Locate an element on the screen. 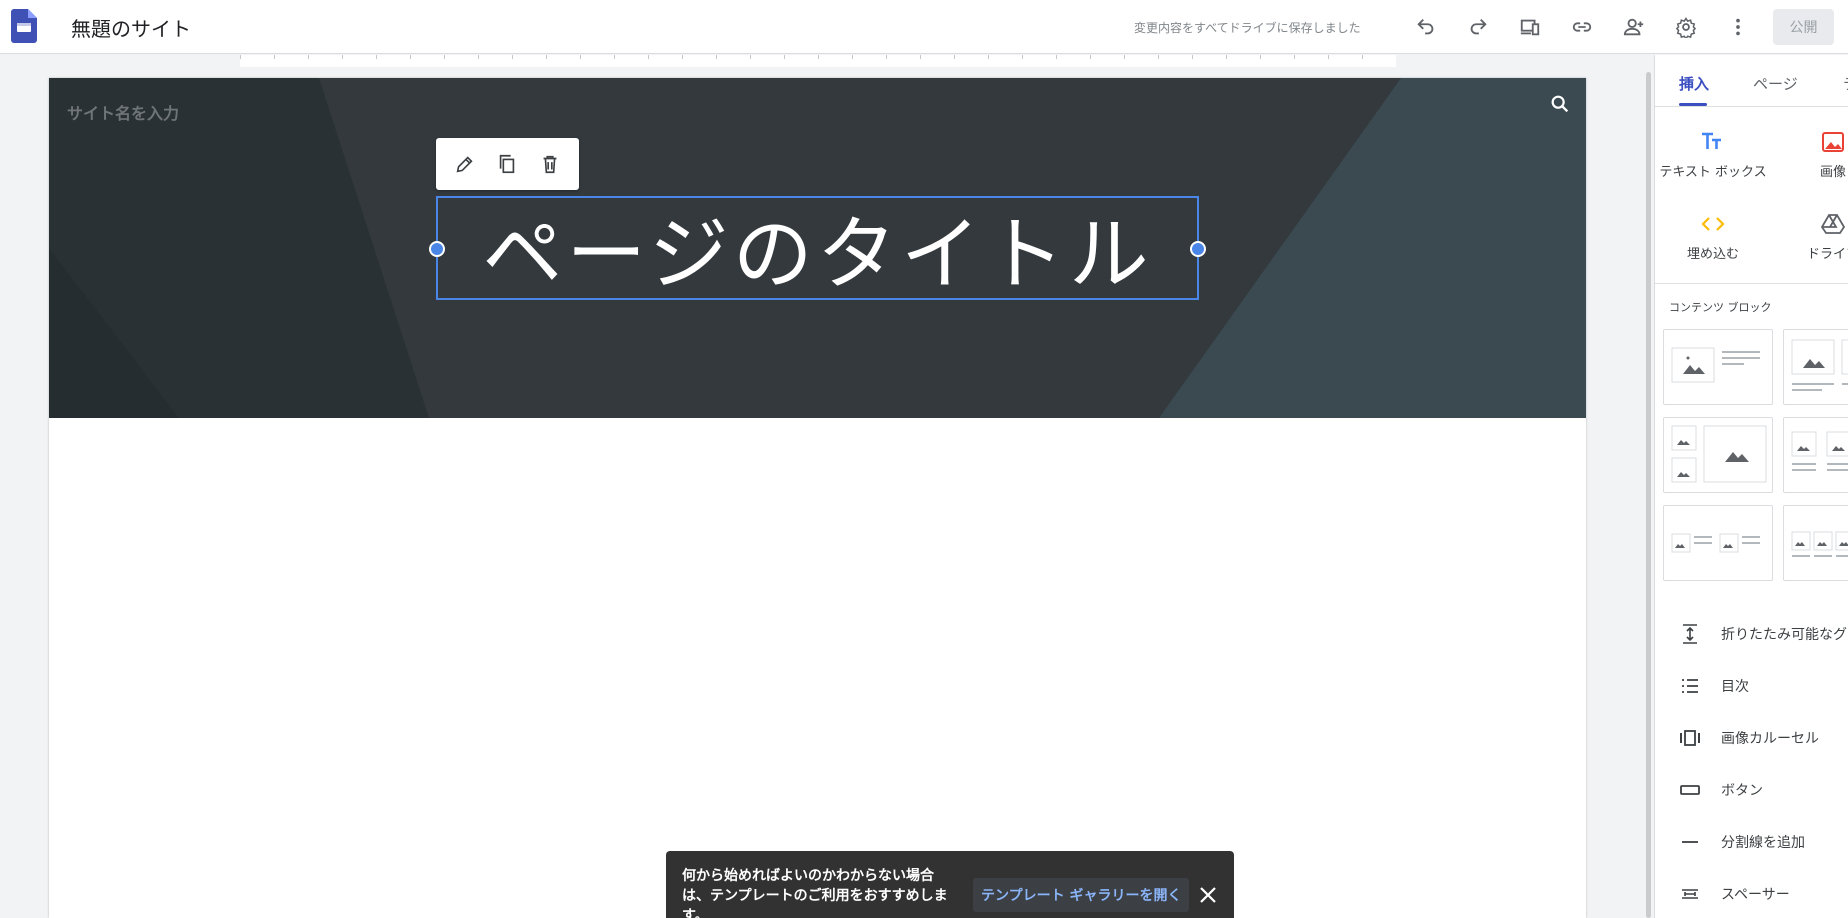 This screenshot has height=918, width=1848. site-name-input: サイト名を入力 is located at coordinates (123, 112).